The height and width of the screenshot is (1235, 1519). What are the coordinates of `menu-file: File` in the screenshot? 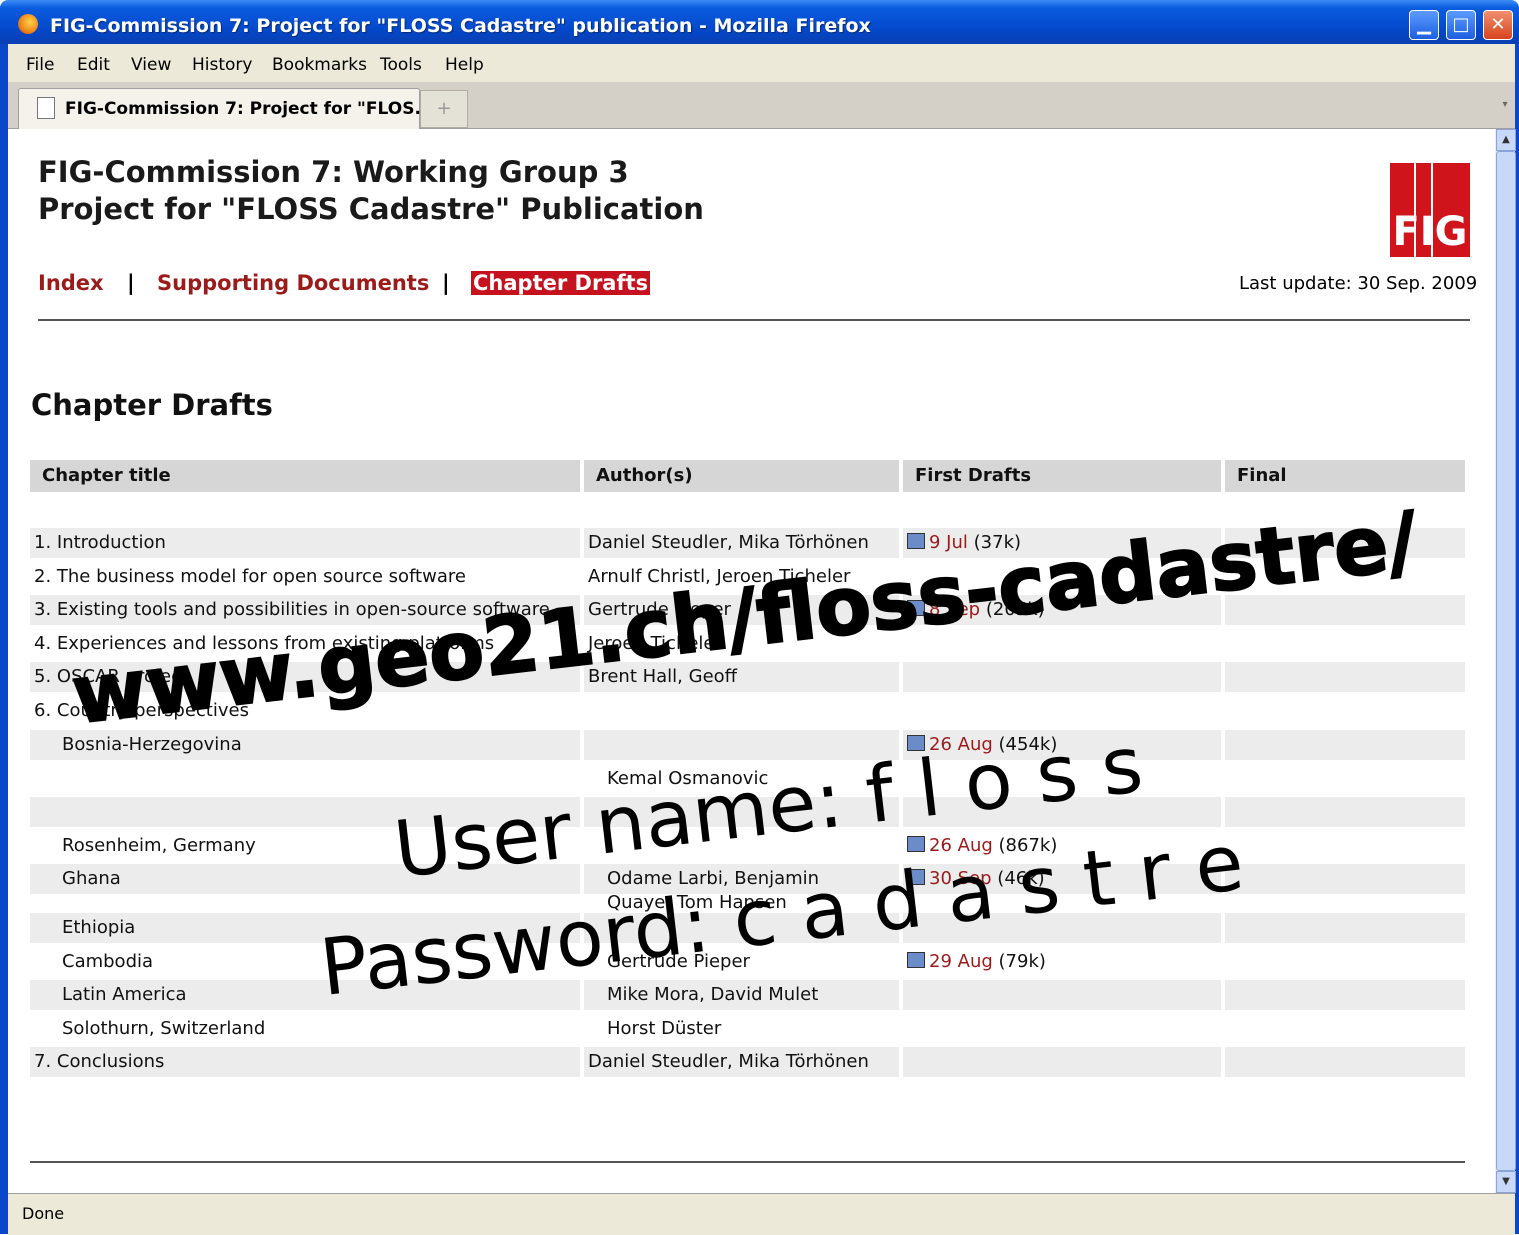 It's located at (40, 65).